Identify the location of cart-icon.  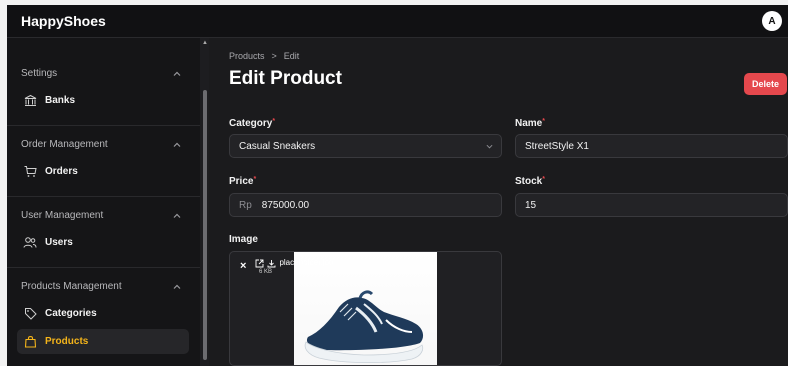
(30, 172).